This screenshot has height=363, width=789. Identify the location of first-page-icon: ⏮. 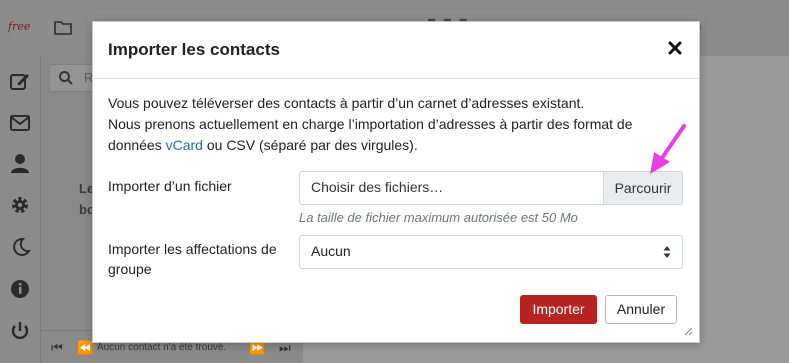
(57, 348).